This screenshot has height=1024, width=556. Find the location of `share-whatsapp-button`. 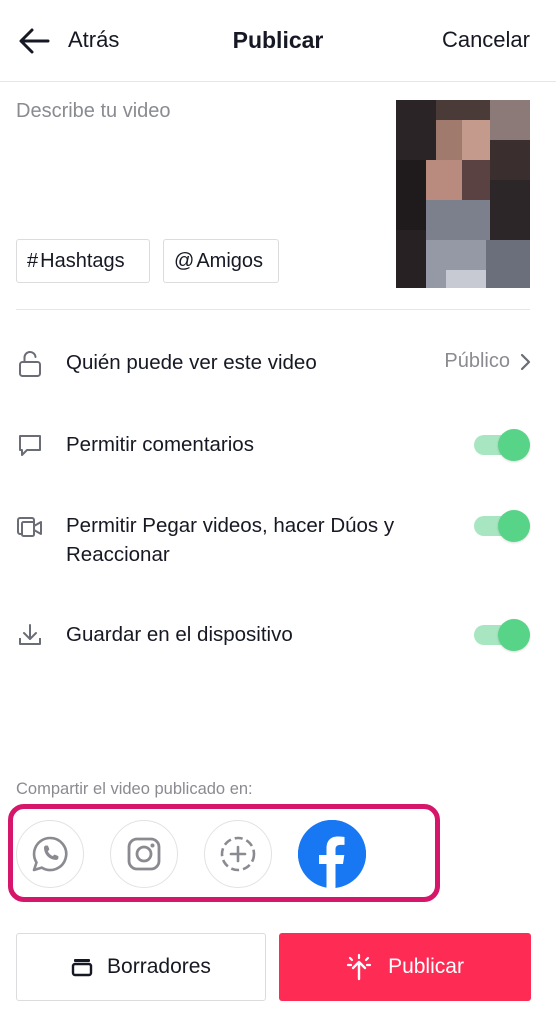

share-whatsapp-button is located at coordinates (50, 854).